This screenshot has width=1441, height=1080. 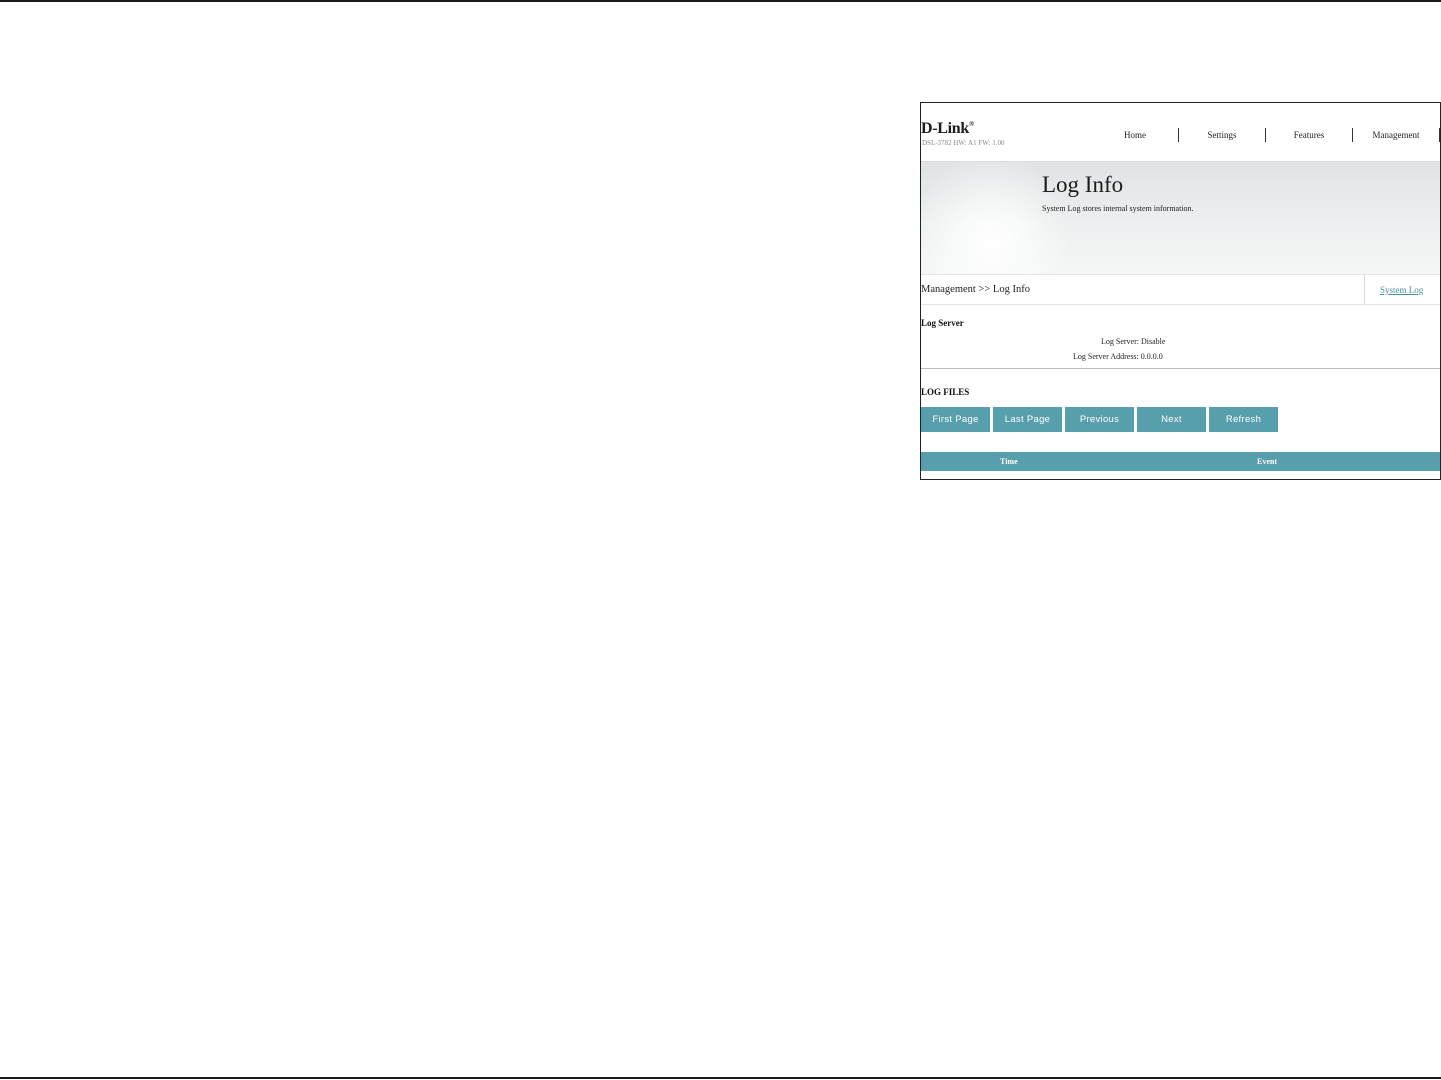 I want to click on bottom-page-rule, so click(x=720, y=1078).